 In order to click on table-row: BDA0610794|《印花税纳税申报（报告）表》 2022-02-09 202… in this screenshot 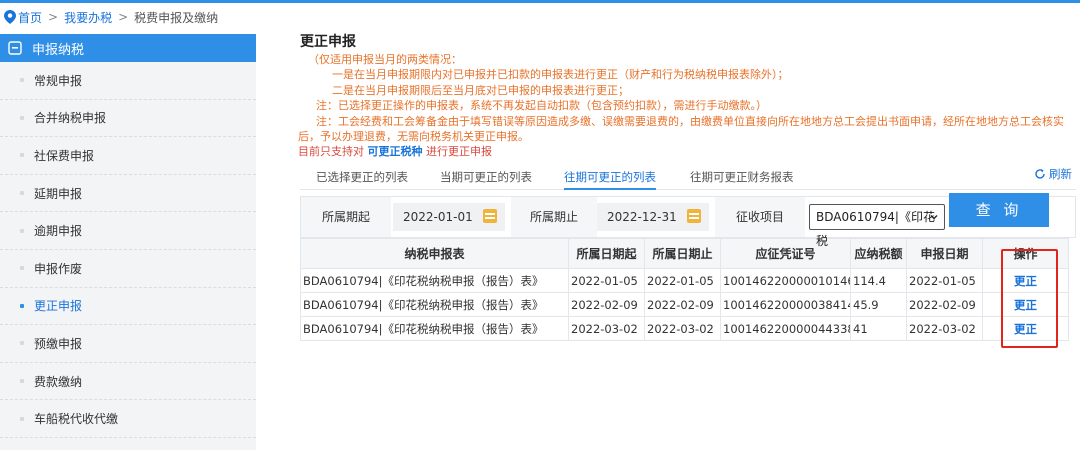, I will do `click(684, 305)`.